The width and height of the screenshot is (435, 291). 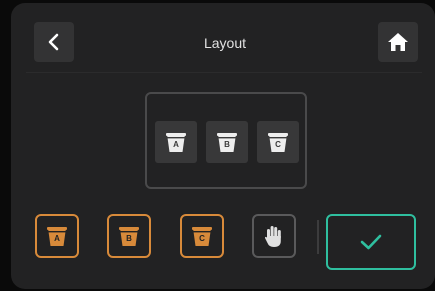 I want to click on confirm-button, so click(x=371, y=242).